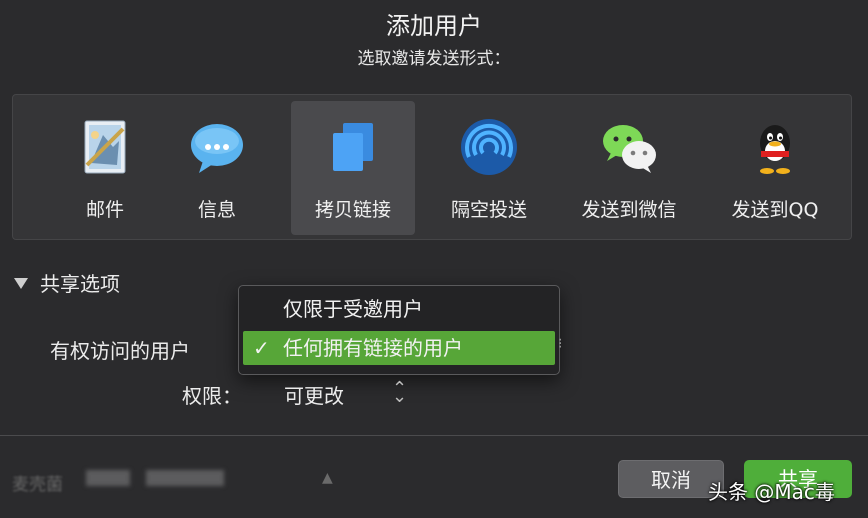 This screenshot has width=868, height=518. What do you see at coordinates (629, 149) in the screenshot?
I see `wechat-icon` at bounding box center [629, 149].